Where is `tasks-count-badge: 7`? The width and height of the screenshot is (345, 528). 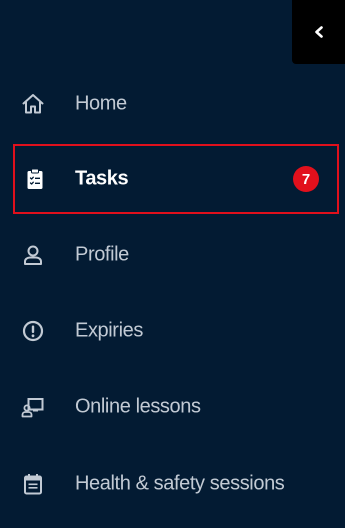
tasks-count-badge: 7 is located at coordinates (306, 179).